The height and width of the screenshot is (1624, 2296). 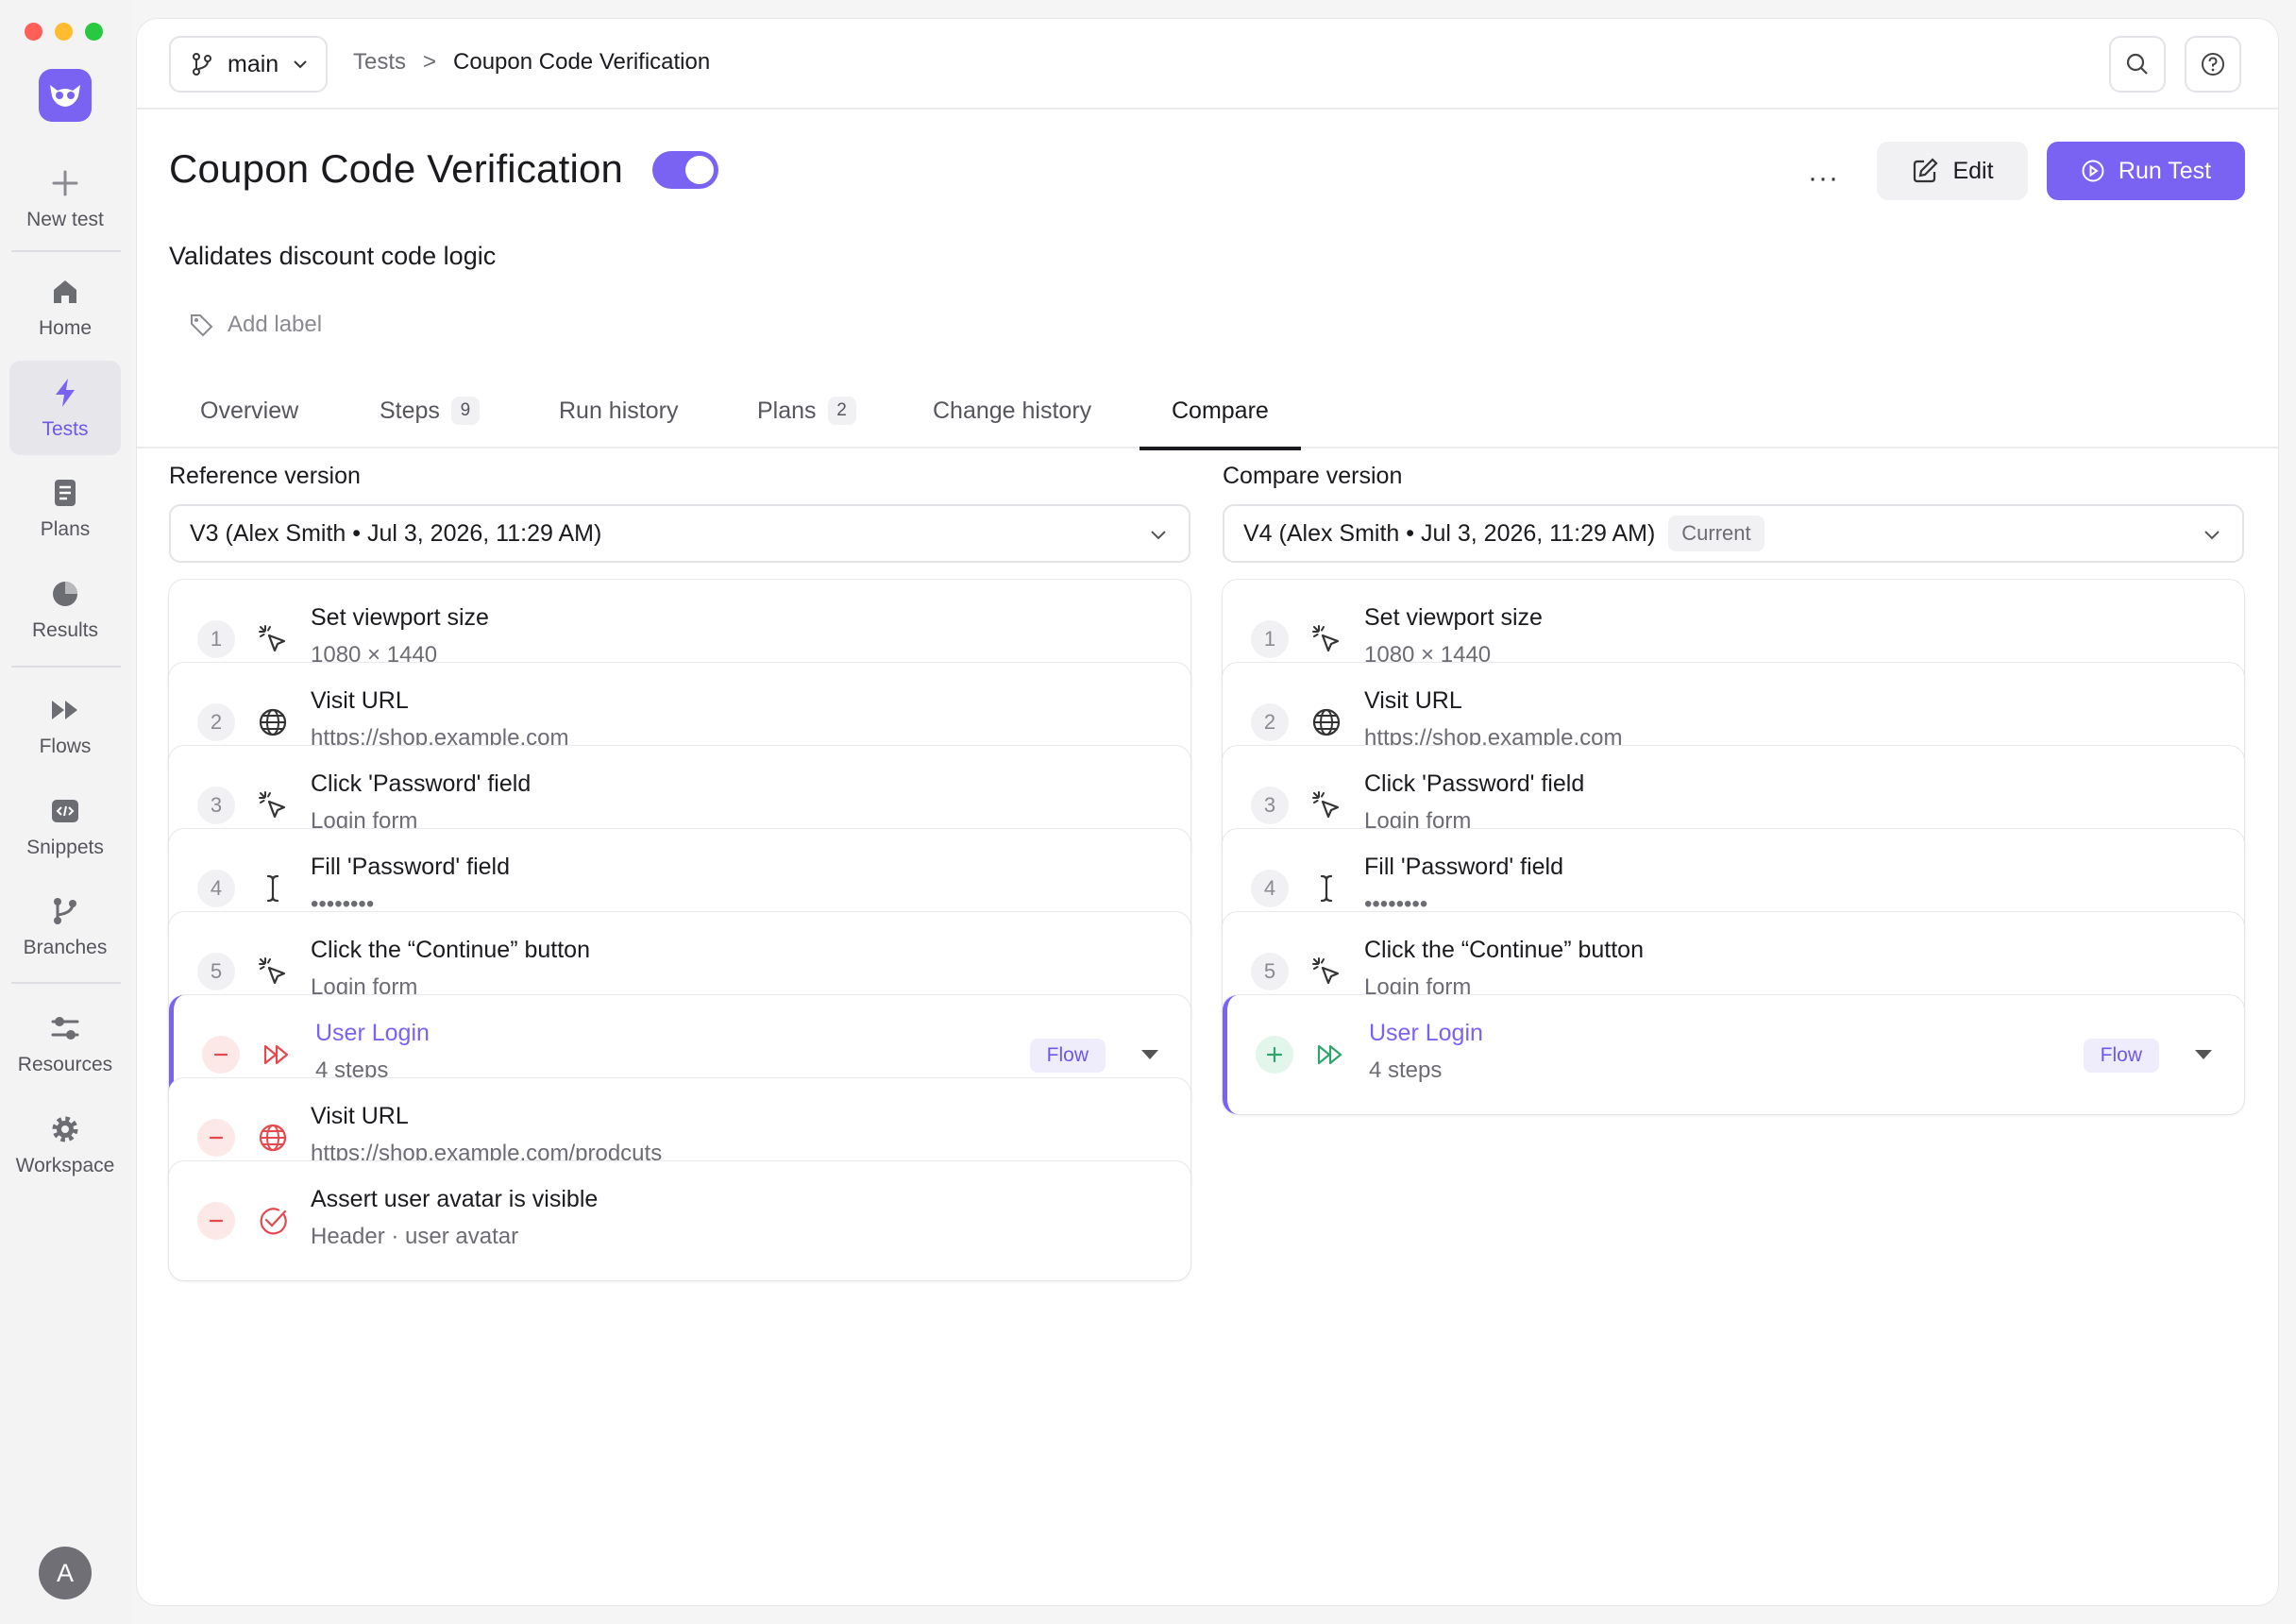 What do you see at coordinates (65, 629) in the screenshot?
I see `sidebar-item-label: Results` at bounding box center [65, 629].